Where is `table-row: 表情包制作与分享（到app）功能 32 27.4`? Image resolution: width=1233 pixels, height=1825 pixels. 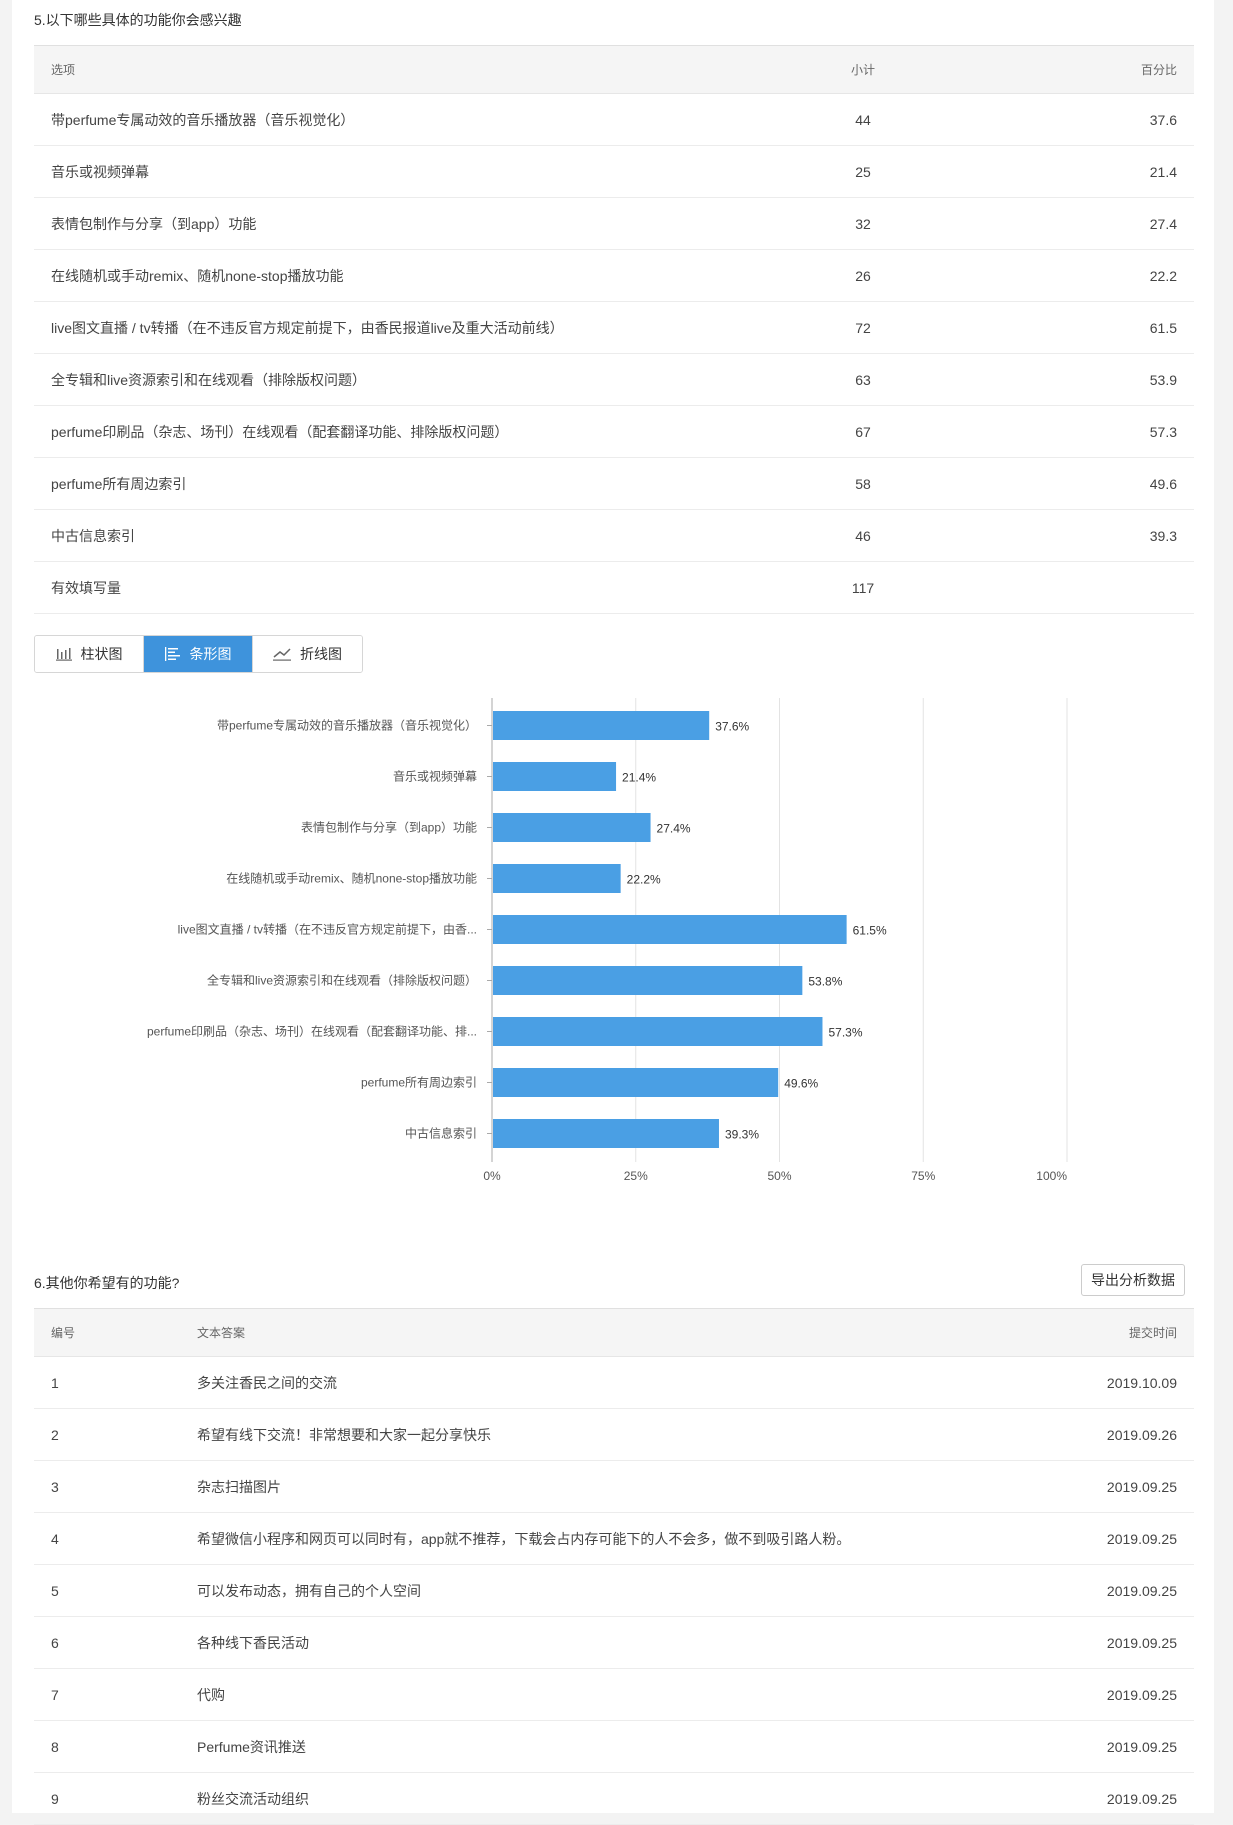
table-row: 表情包制作与分享（到app）功能 32 27.4 is located at coordinates (614, 223).